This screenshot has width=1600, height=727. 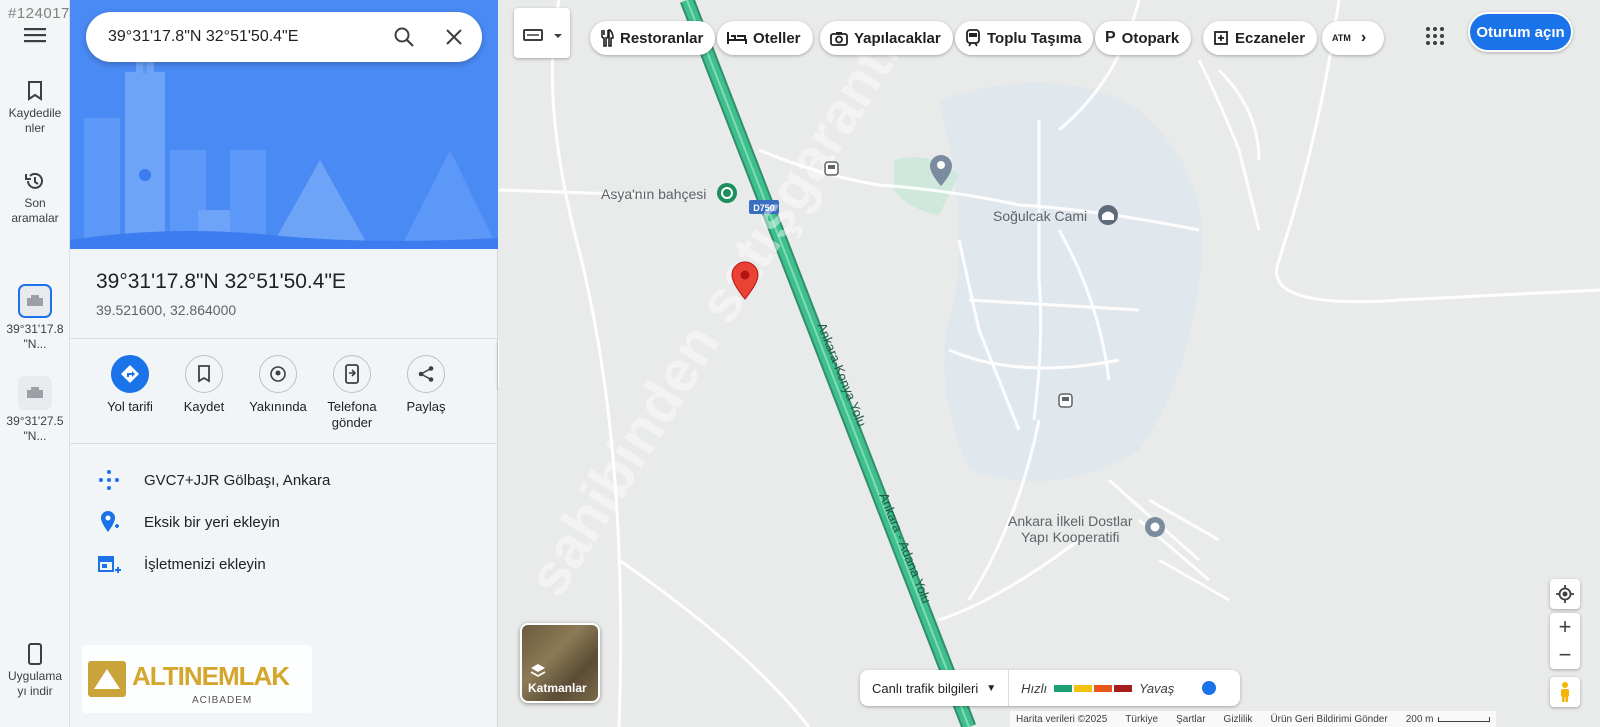 I want to click on pegman-icon, so click(x=1565, y=692).